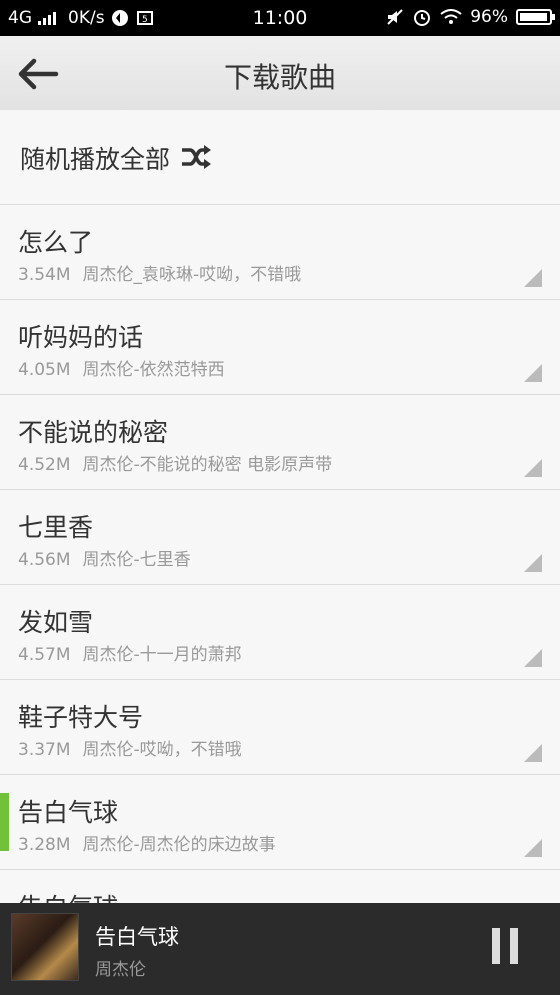 This screenshot has width=560, height=995. I want to click on now-playing-indicator, so click(4, 822).